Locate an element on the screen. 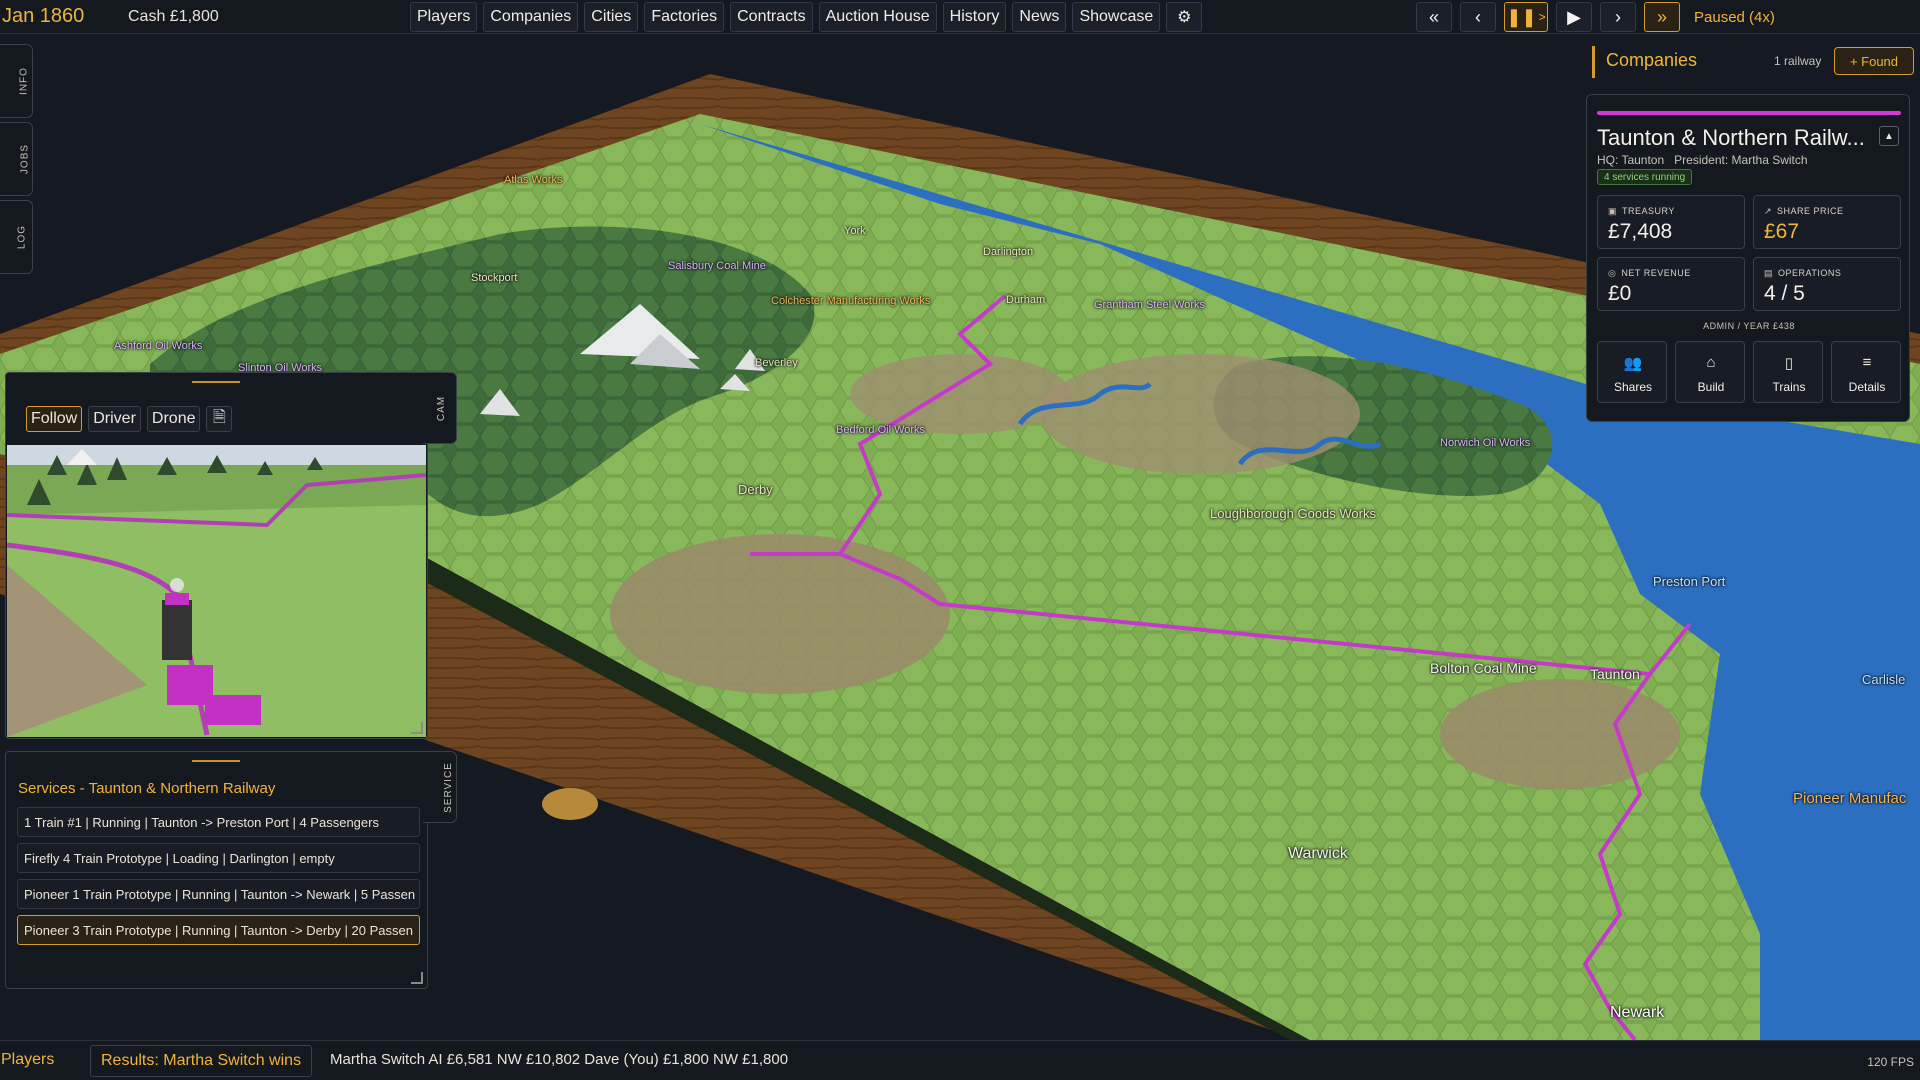  settings-button: ⚙ is located at coordinates (1184, 17).